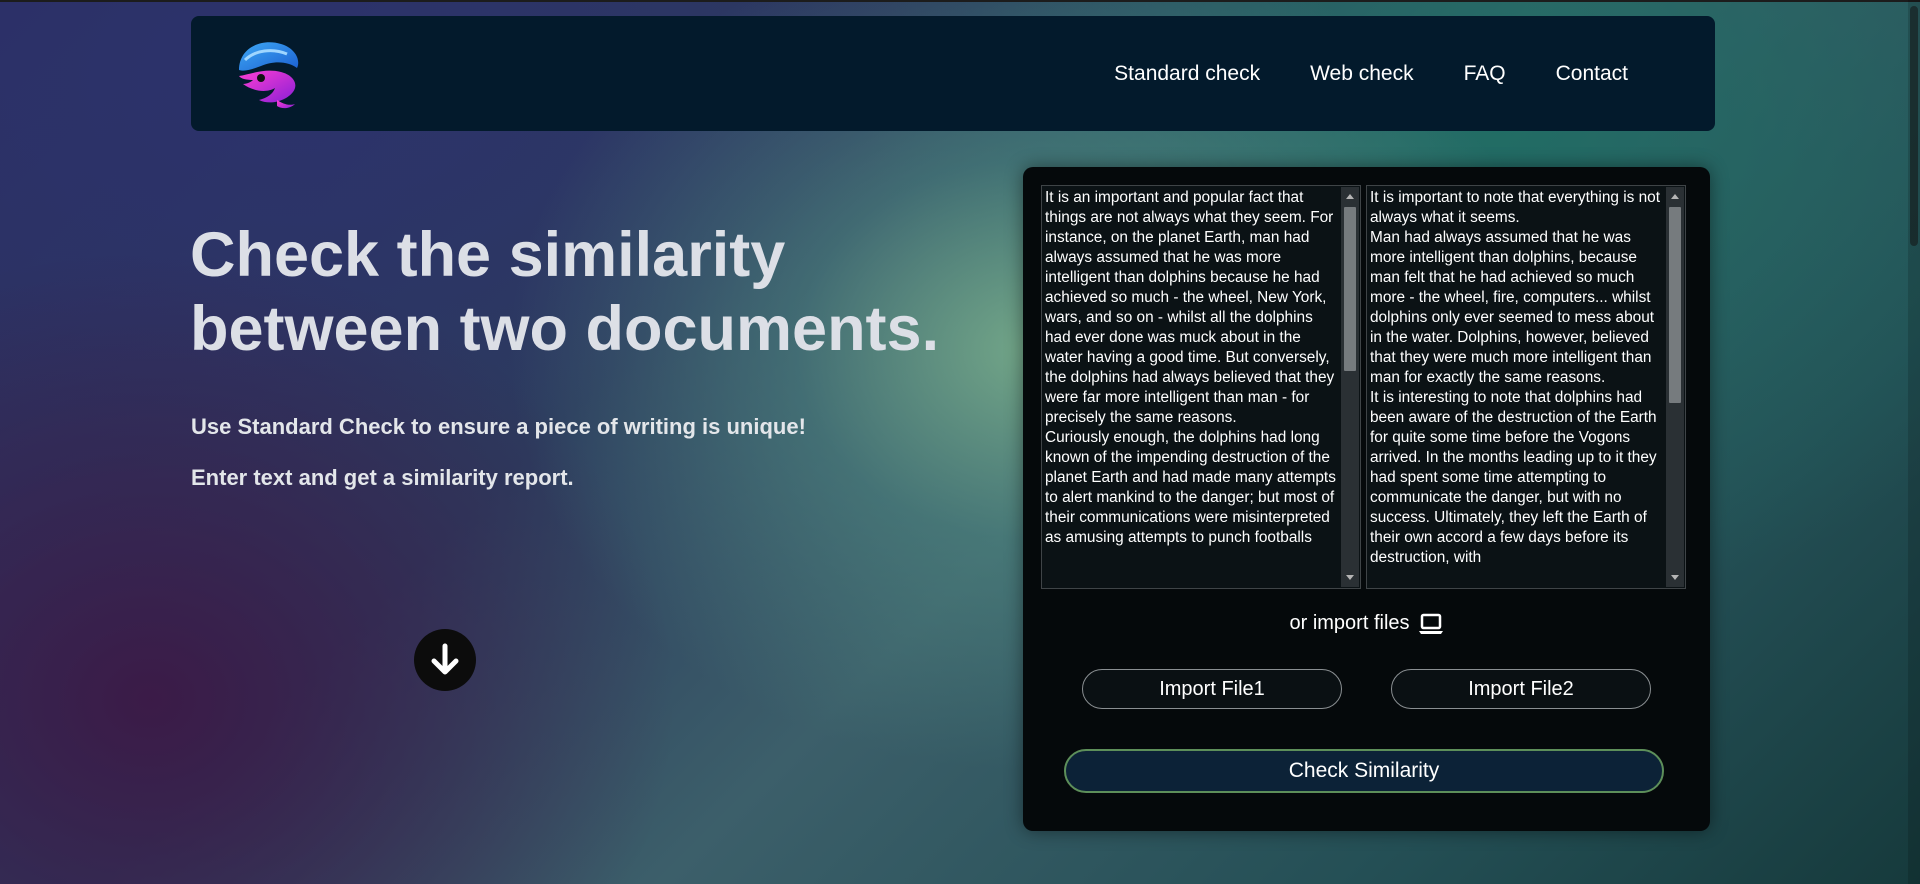  Describe the element at coordinates (1364, 771) in the screenshot. I see `check-similarity-button: Check Similarity` at that location.